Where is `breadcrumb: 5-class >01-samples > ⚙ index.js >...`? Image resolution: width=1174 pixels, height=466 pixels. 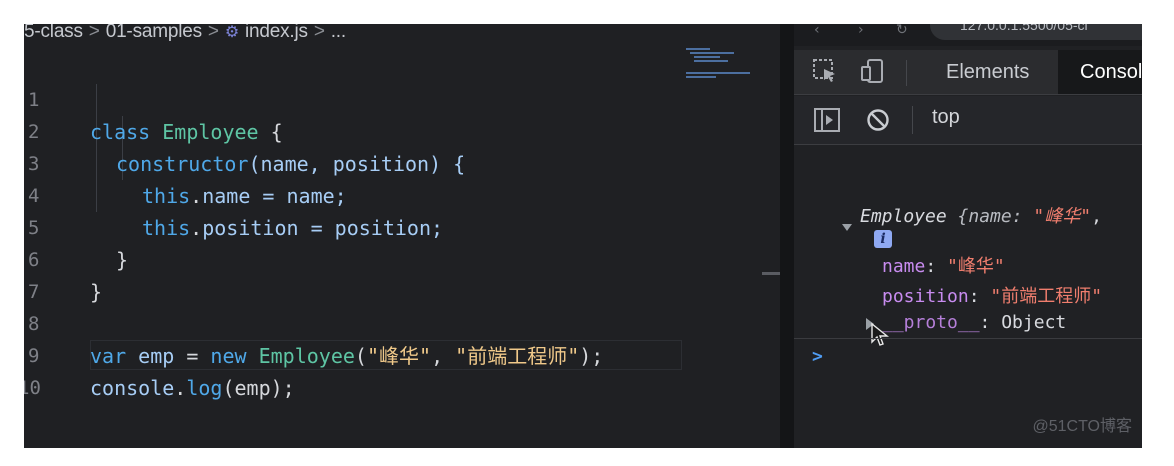 breadcrumb: 5-class >01-samples > ⚙ index.js >... is located at coordinates (402, 35).